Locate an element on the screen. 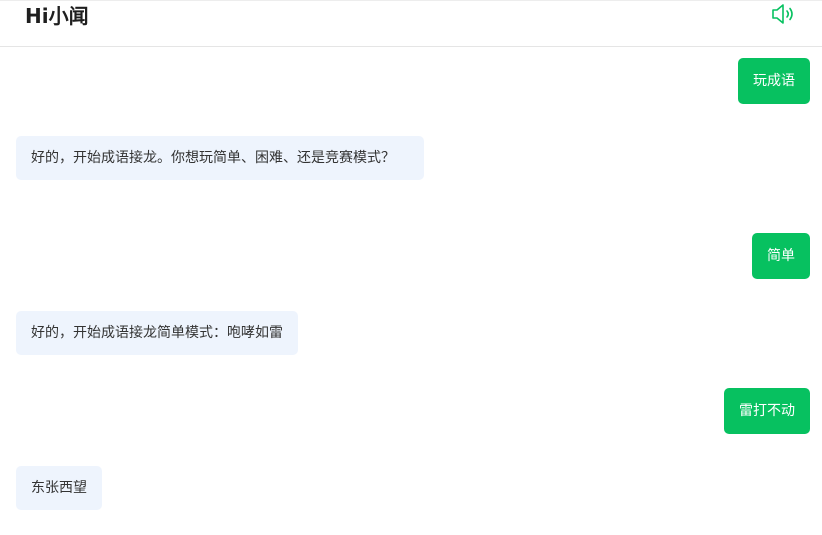 This screenshot has height=535, width=822. user-message-bubble: 简单 is located at coordinates (781, 256).